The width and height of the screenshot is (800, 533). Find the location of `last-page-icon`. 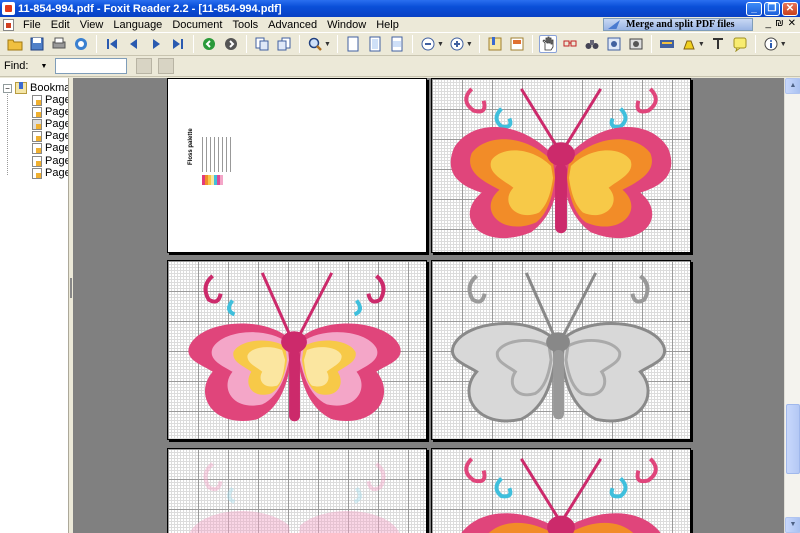

last-page-icon is located at coordinates (178, 44).